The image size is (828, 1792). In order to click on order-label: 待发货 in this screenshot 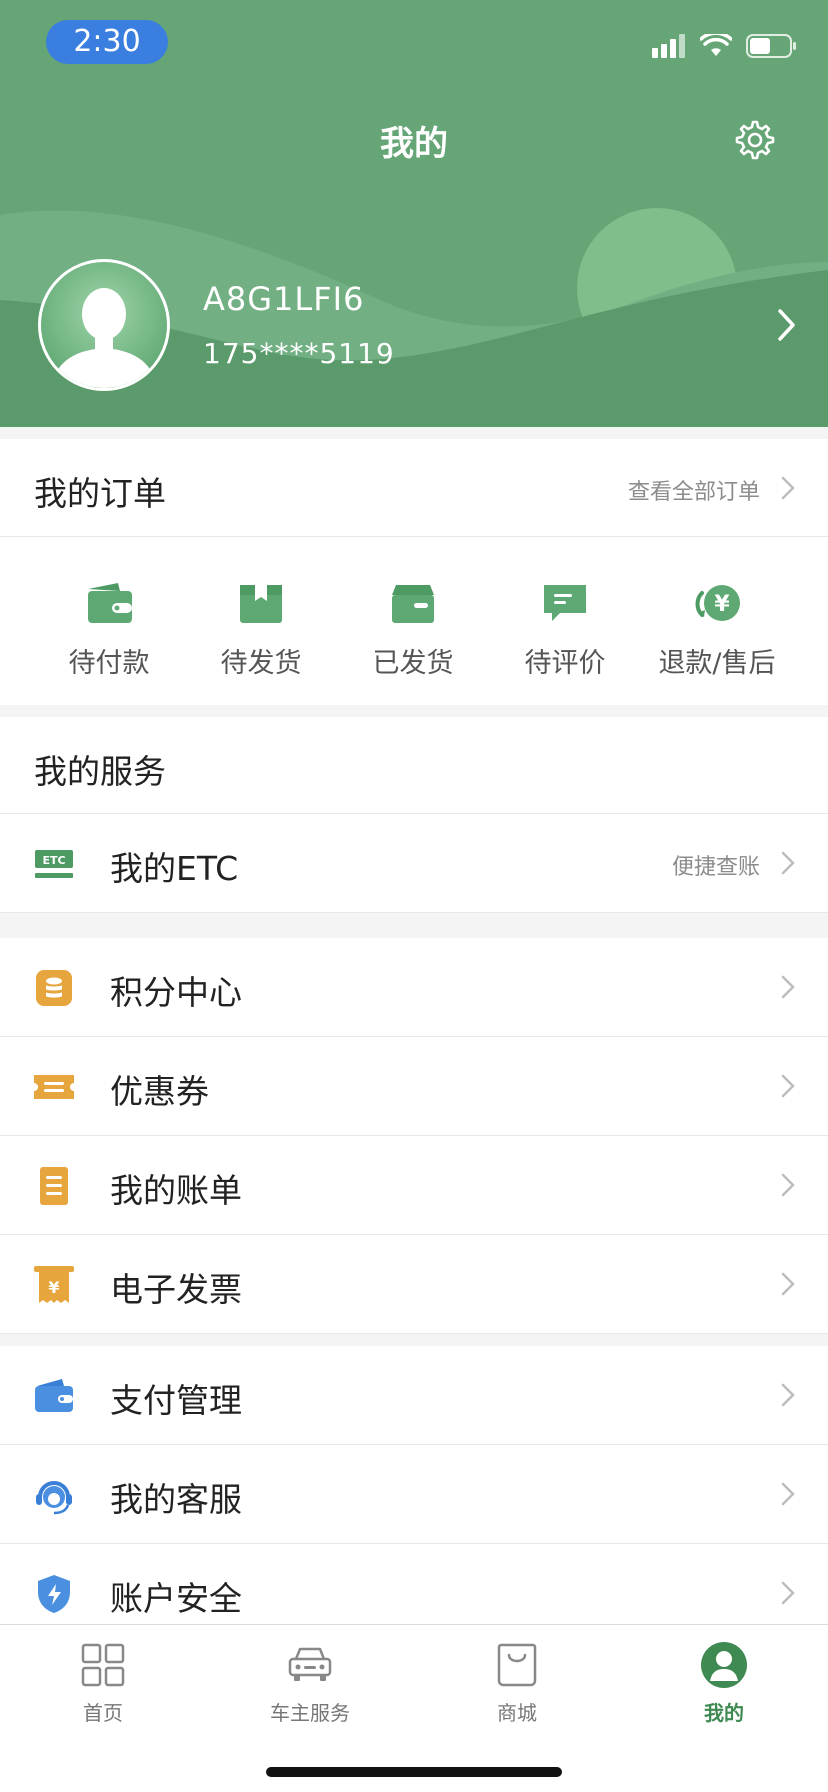, I will do `click(261, 663)`.